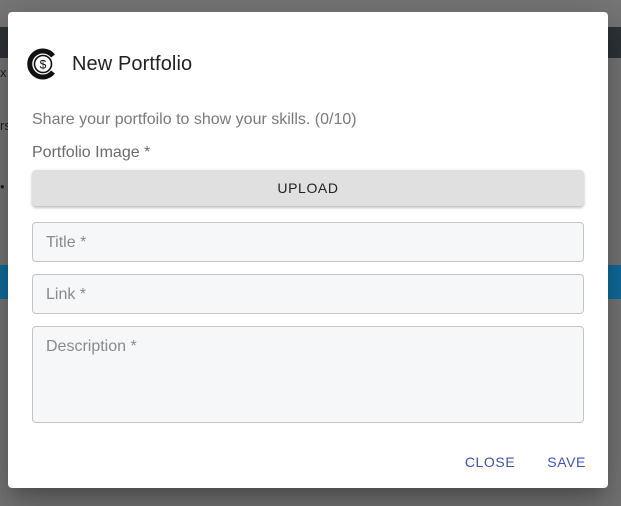 The image size is (621, 506). What do you see at coordinates (308, 294) in the screenshot?
I see `link-field: Link *` at bounding box center [308, 294].